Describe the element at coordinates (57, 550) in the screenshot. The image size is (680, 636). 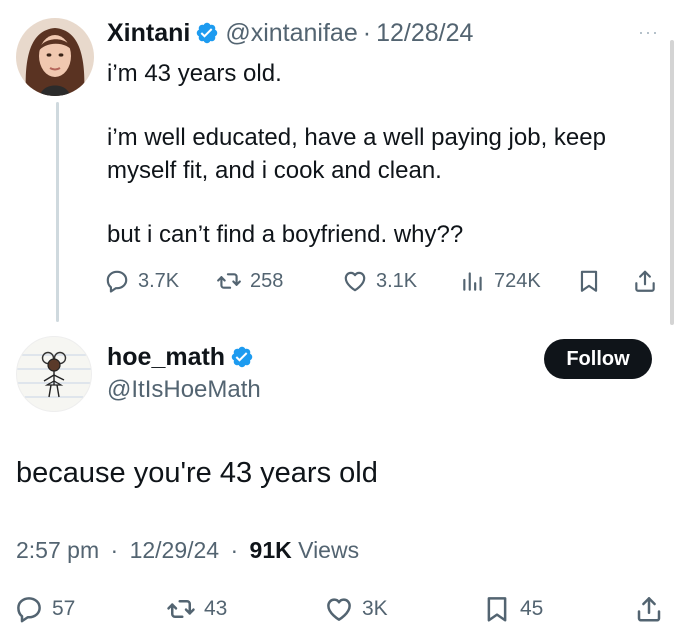
I see `reply-time: 2:57 pm` at that location.